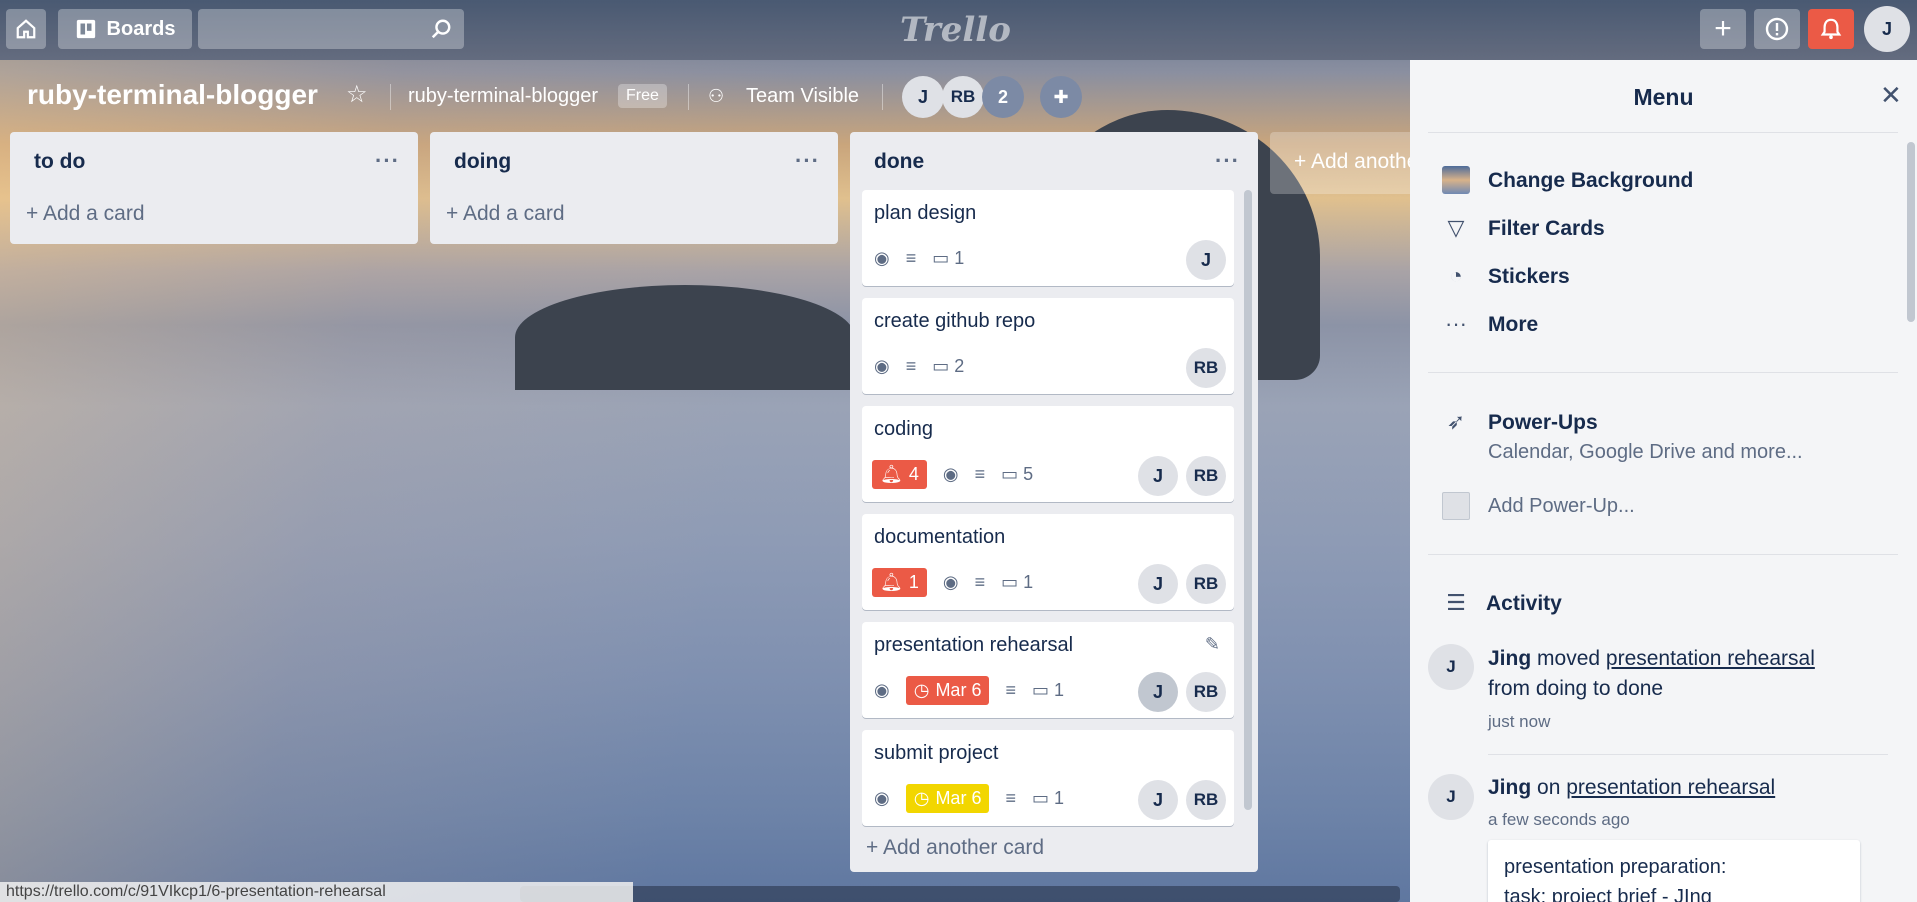 Image resolution: width=1917 pixels, height=902 pixels. What do you see at coordinates (1456, 506) in the screenshot?
I see `powerup-placeholder-icon` at bounding box center [1456, 506].